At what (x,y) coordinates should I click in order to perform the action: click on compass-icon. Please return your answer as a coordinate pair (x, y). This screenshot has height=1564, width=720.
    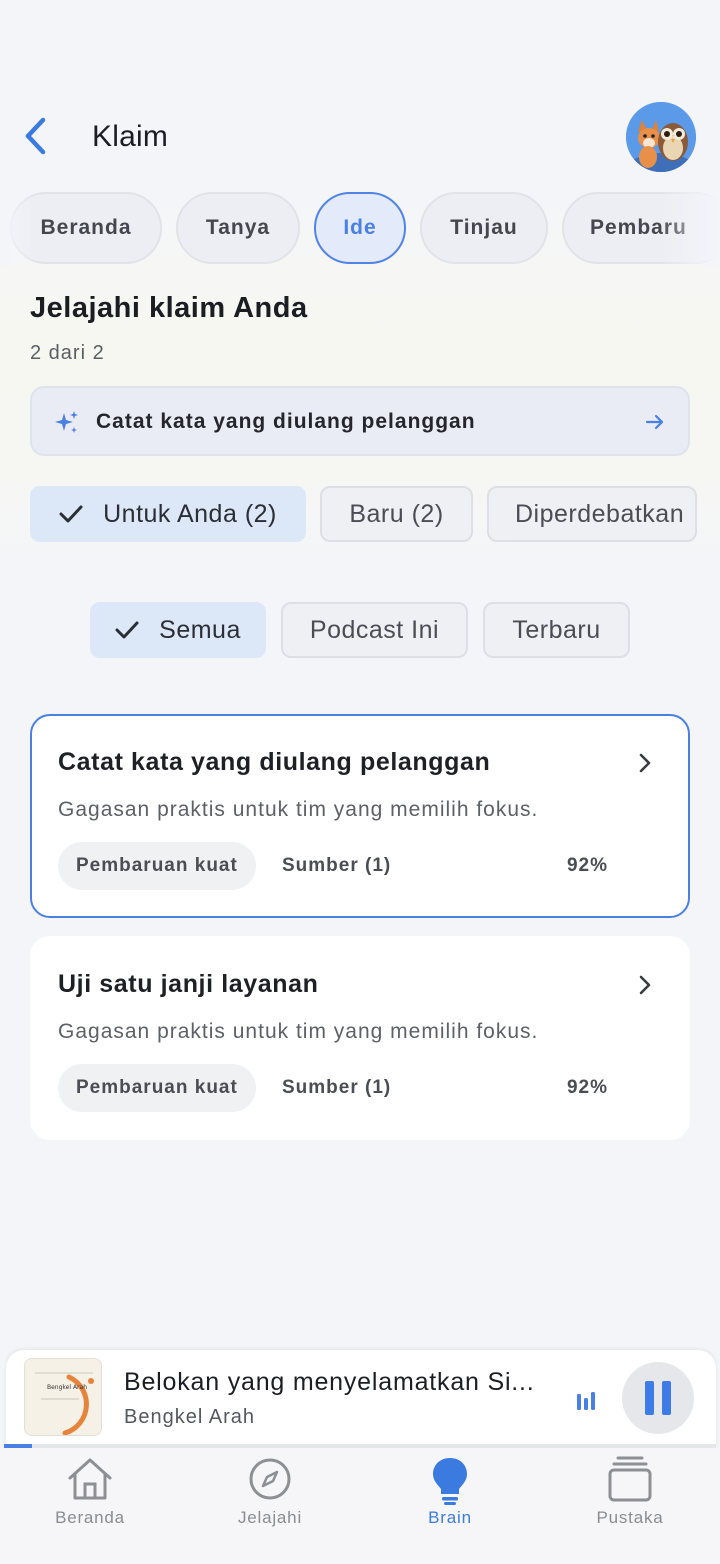
    Looking at the image, I should click on (270, 1481).